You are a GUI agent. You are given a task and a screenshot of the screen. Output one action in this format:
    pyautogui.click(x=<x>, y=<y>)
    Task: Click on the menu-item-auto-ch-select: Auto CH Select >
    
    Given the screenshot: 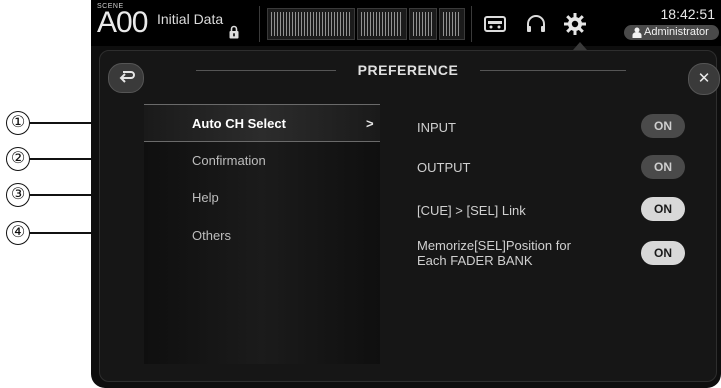 What is the action you would take?
    pyautogui.click(x=262, y=123)
    